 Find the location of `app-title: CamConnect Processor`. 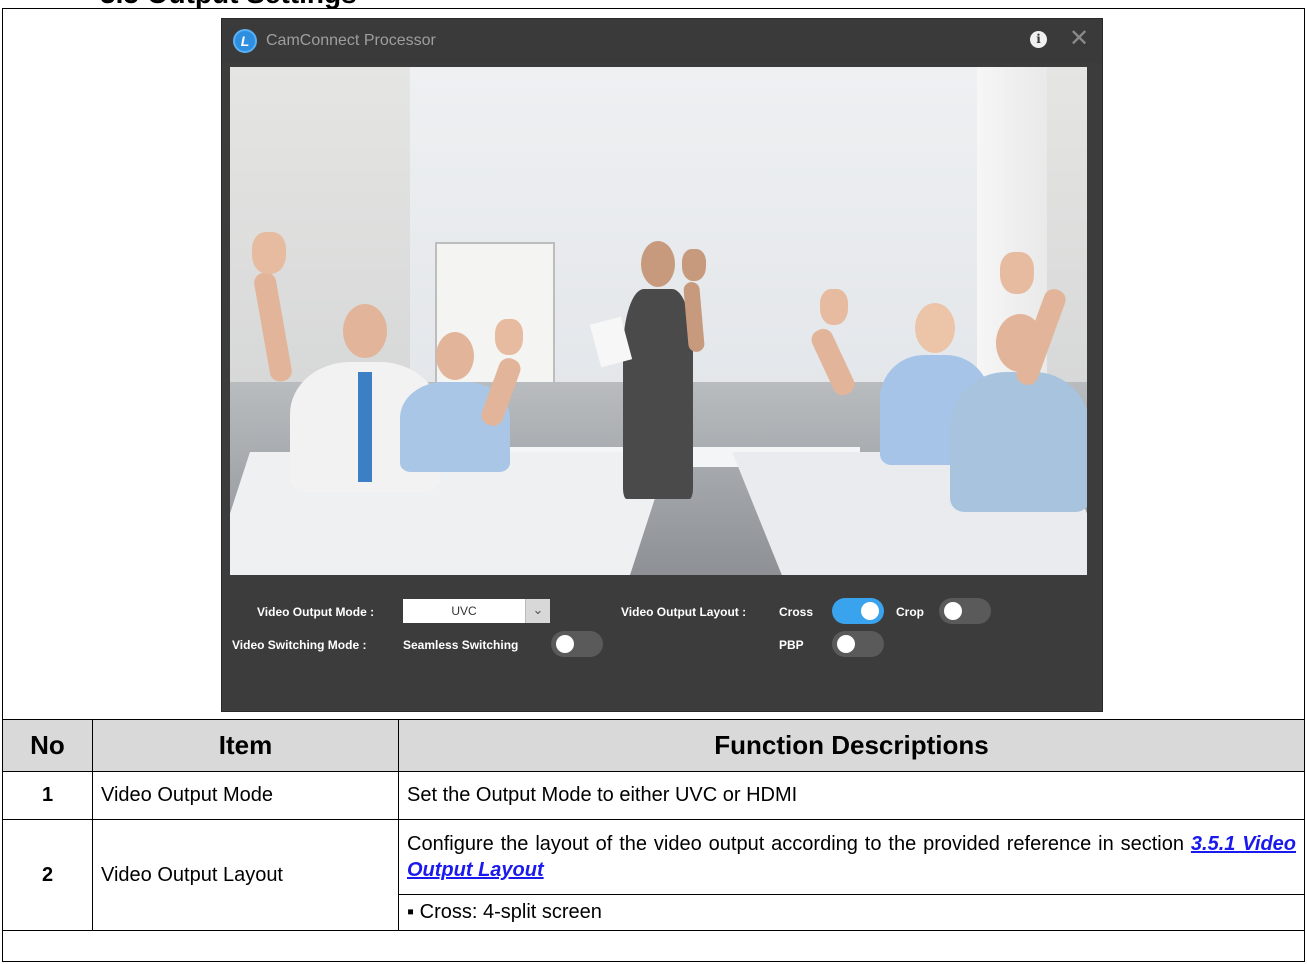

app-title: CamConnect Processor is located at coordinates (351, 40).